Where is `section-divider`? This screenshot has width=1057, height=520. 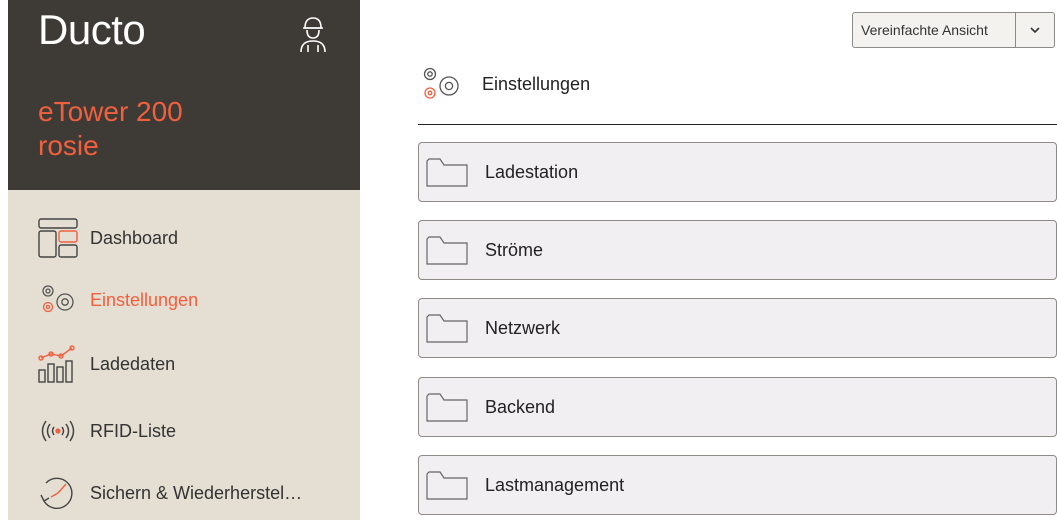 section-divider is located at coordinates (737, 124).